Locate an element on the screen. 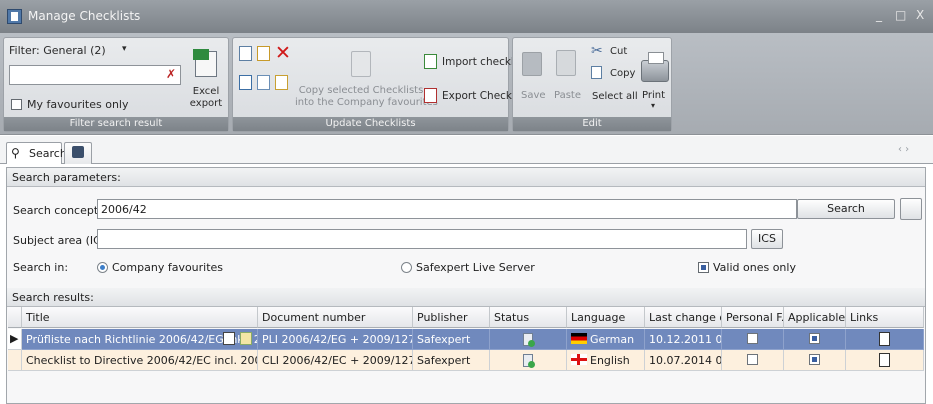 The width and height of the screenshot is (933, 404). search-concept-label: Search concept: is located at coordinates (57, 210).